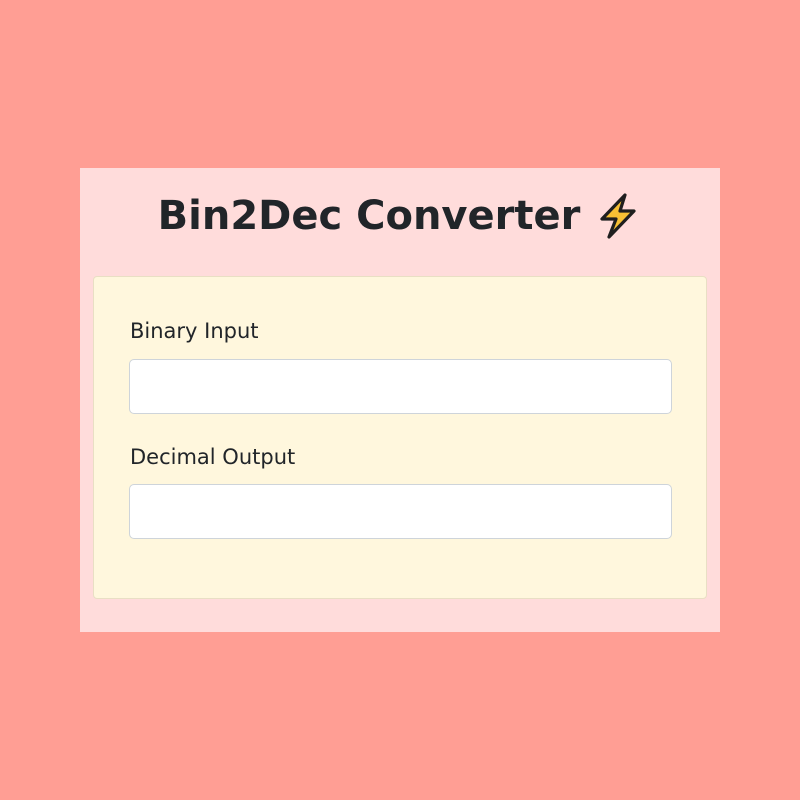 This screenshot has height=800, width=800. What do you see at coordinates (369, 216) in the screenshot?
I see `page-title: Bin2Dec Converter` at bounding box center [369, 216].